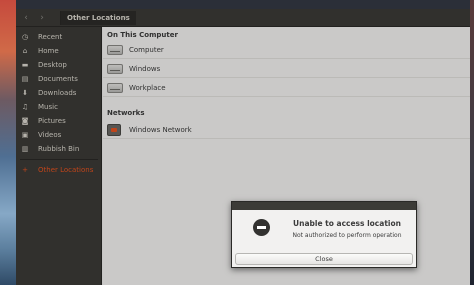 This screenshot has width=474, height=285. What do you see at coordinates (347, 223) in the screenshot?
I see `dialog-title: Unable to access location` at bounding box center [347, 223].